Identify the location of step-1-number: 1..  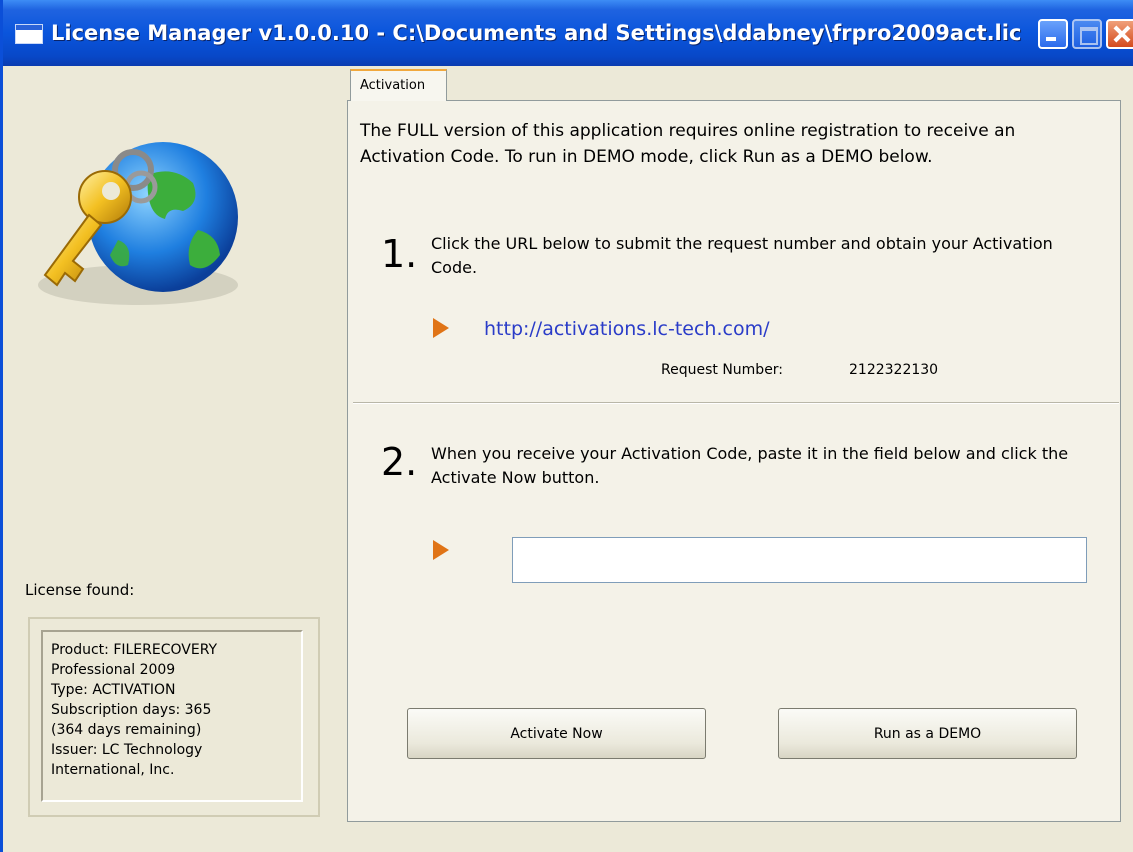
(399, 254).